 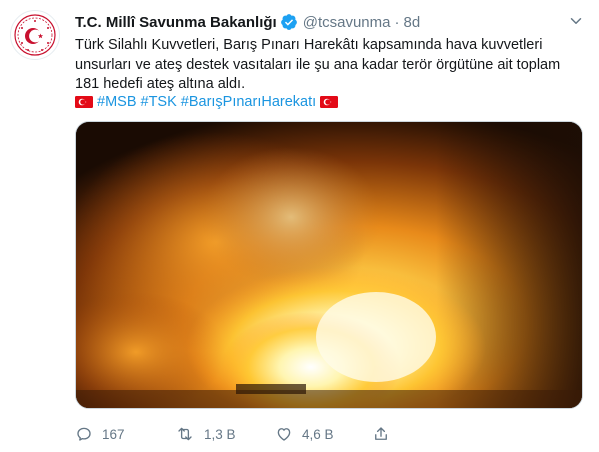 I want to click on hashtag-msb: #MSB, so click(x=117, y=102).